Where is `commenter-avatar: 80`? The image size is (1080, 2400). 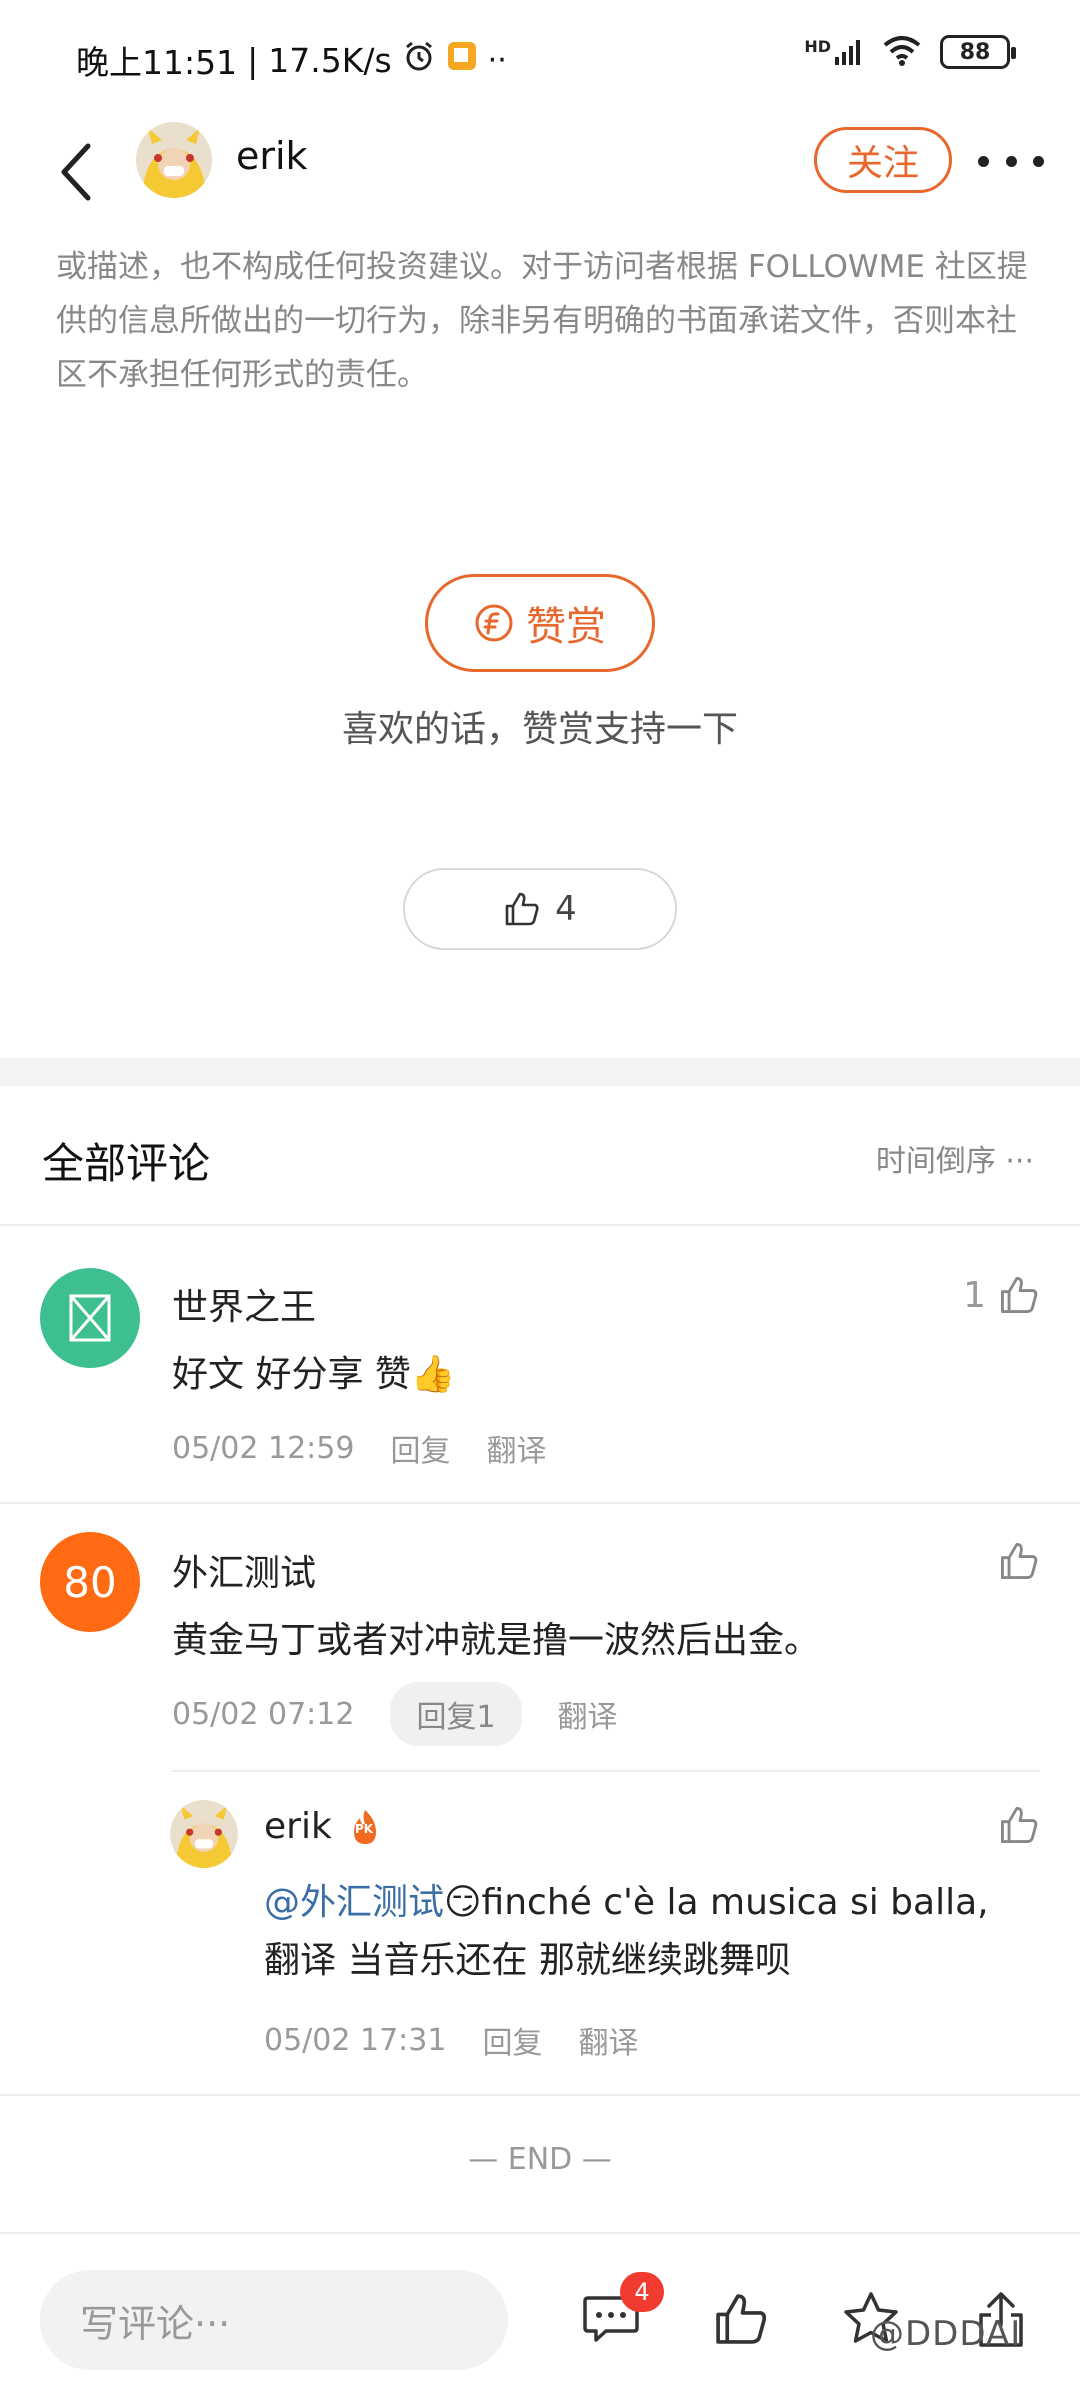 commenter-avatar: 80 is located at coordinates (90, 1582).